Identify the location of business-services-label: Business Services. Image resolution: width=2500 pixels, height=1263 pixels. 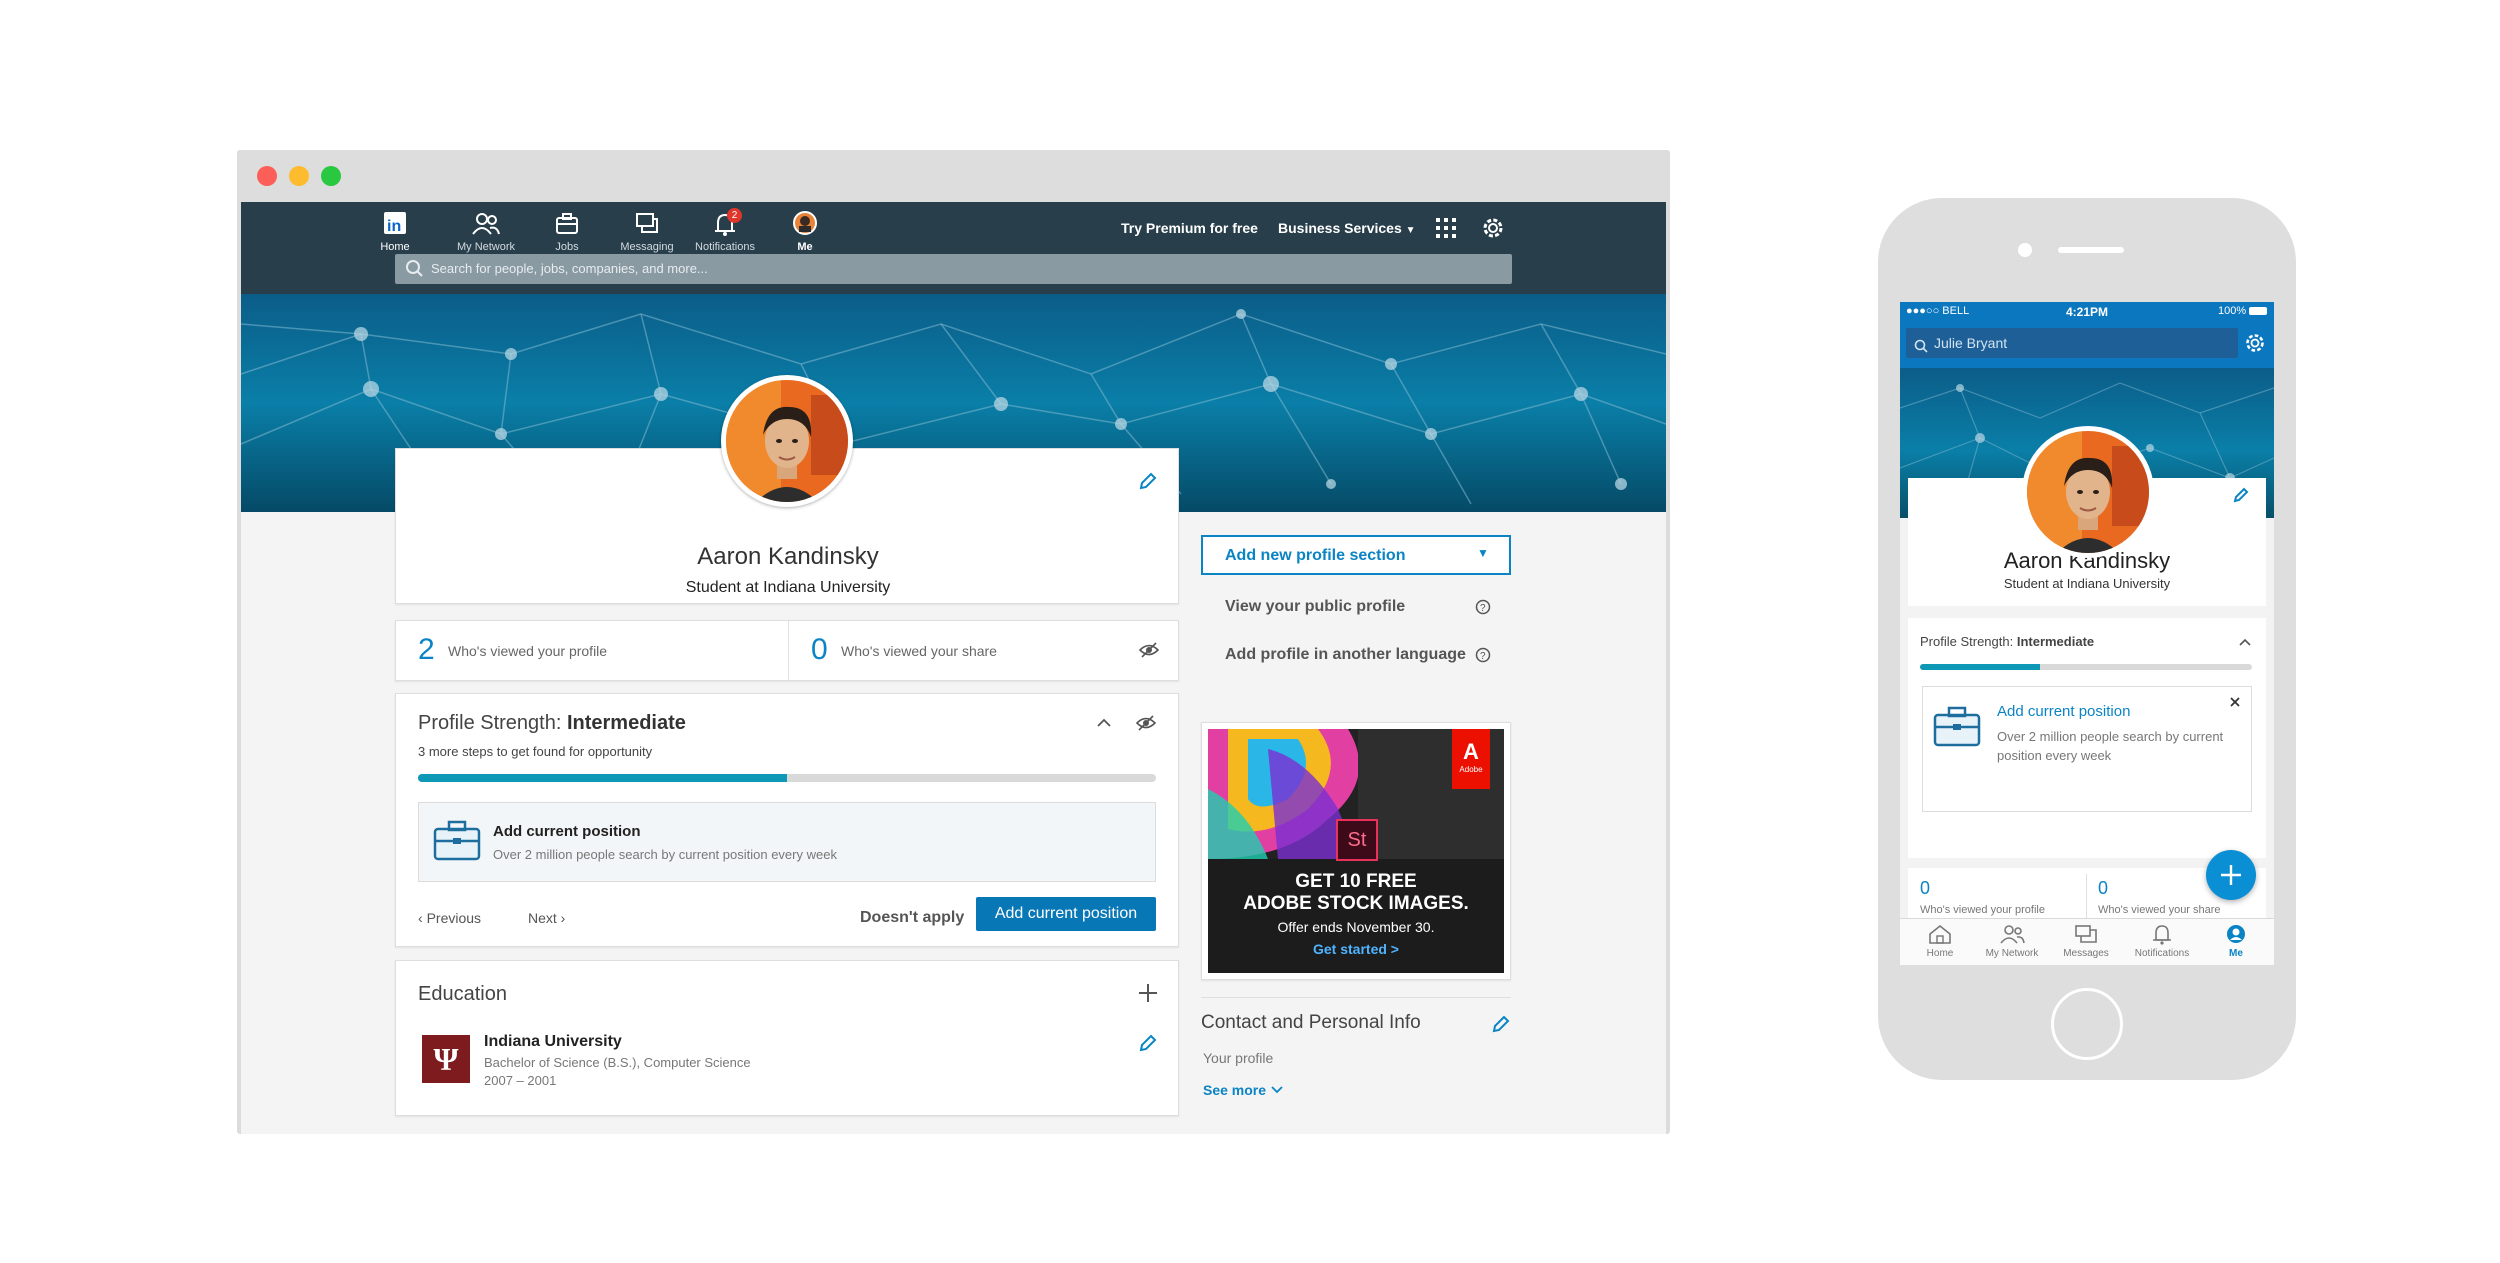
(1340, 228).